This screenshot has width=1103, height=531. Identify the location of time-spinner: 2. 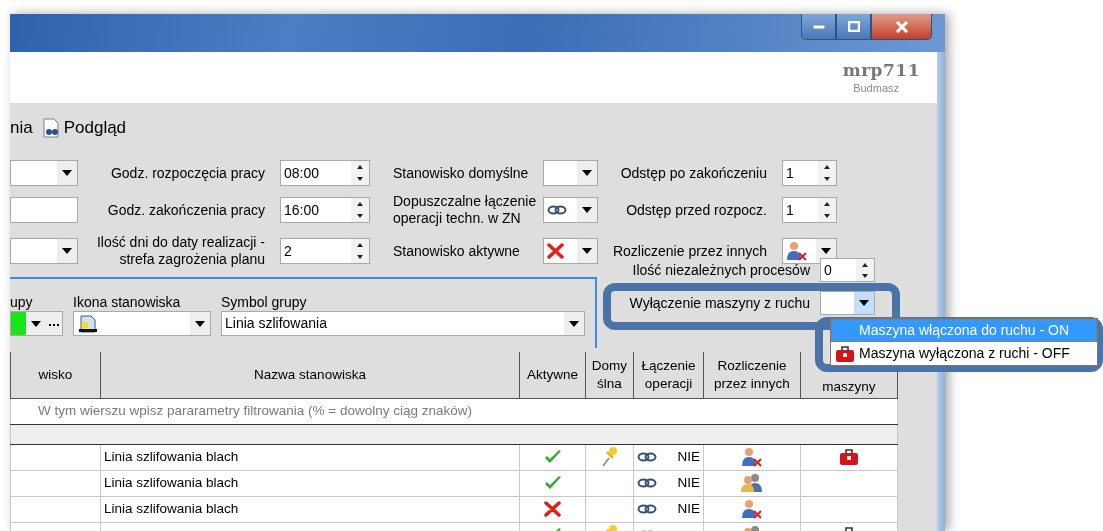
(325, 251).